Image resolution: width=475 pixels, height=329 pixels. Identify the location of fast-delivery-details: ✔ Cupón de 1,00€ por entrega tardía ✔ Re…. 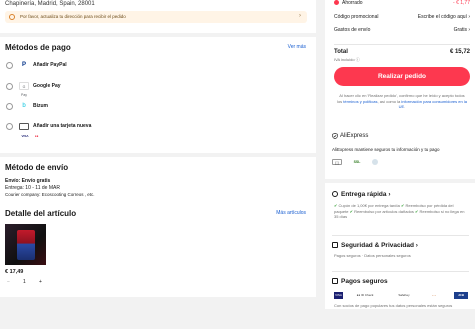
(401, 211).